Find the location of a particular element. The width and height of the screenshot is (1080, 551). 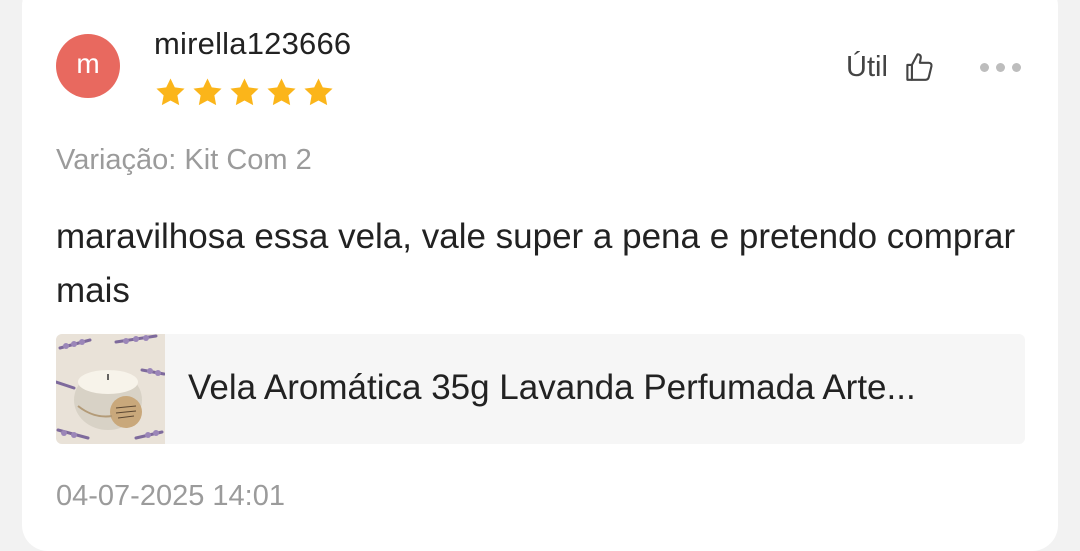

helpful-label: Útil is located at coordinates (867, 66).